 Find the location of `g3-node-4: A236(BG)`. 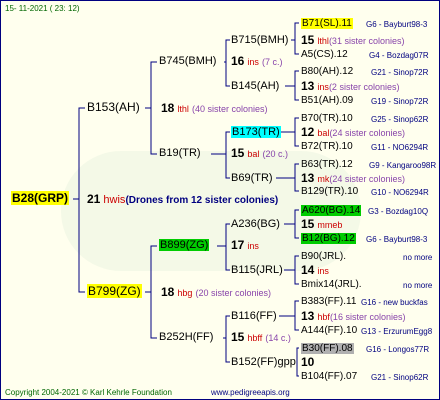

g3-node-4: A236(BG) is located at coordinates (255, 224).